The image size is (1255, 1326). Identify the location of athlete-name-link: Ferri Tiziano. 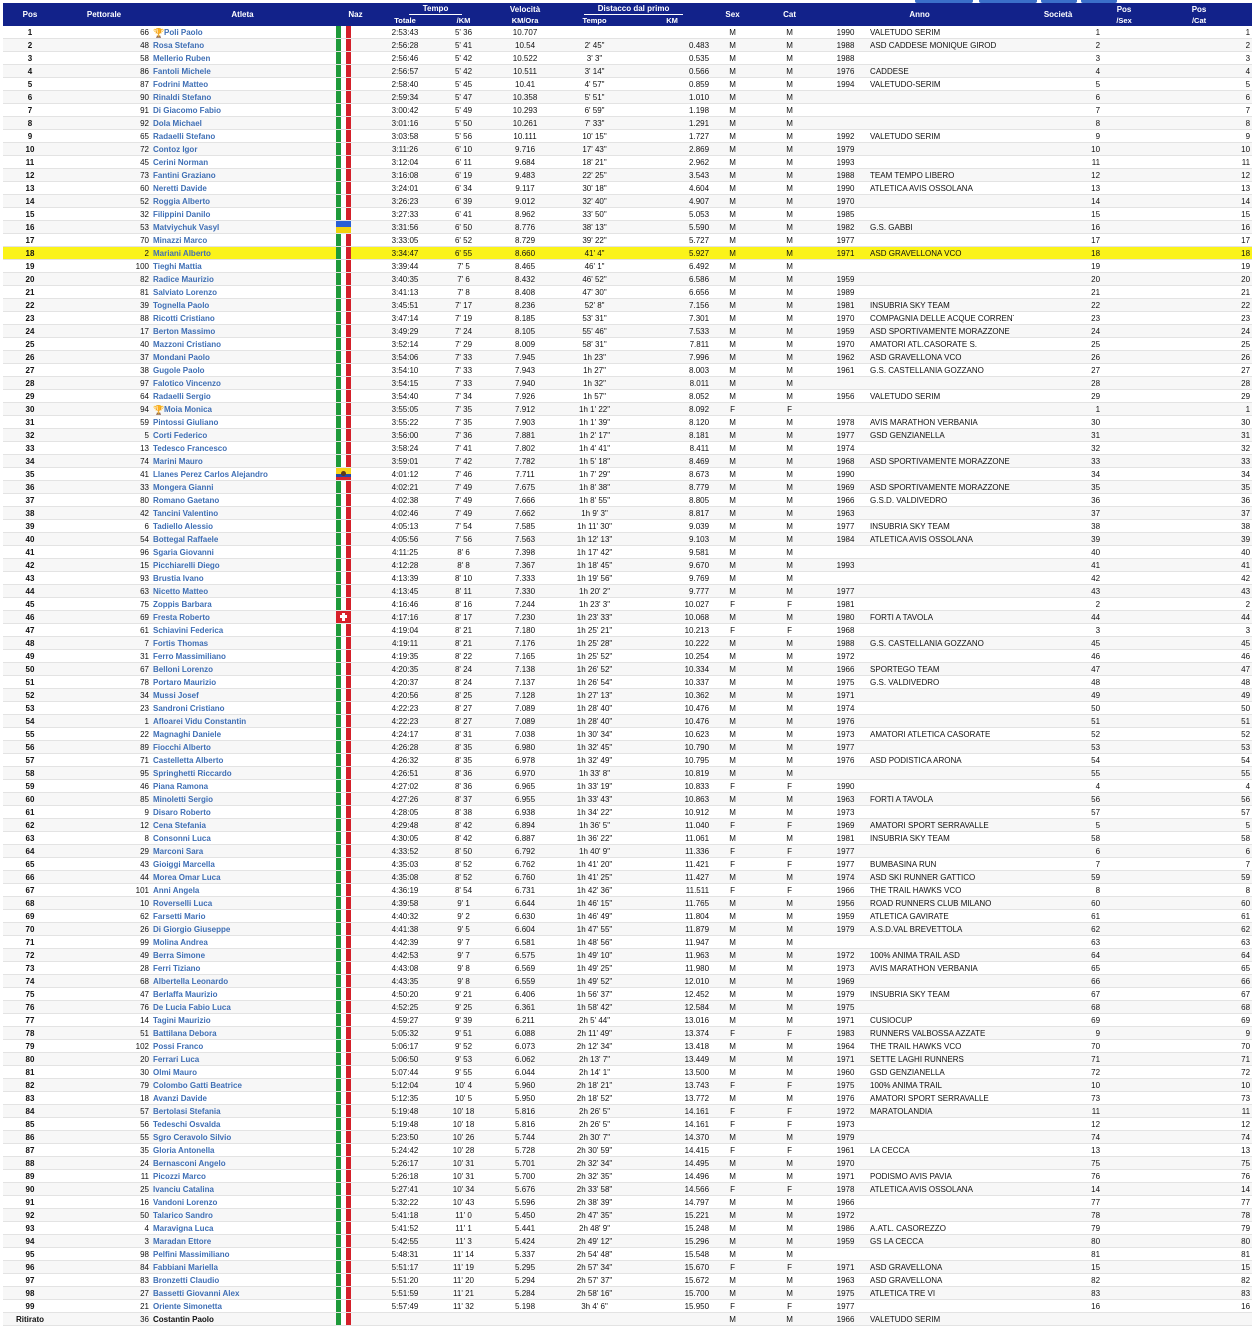
(242, 968).